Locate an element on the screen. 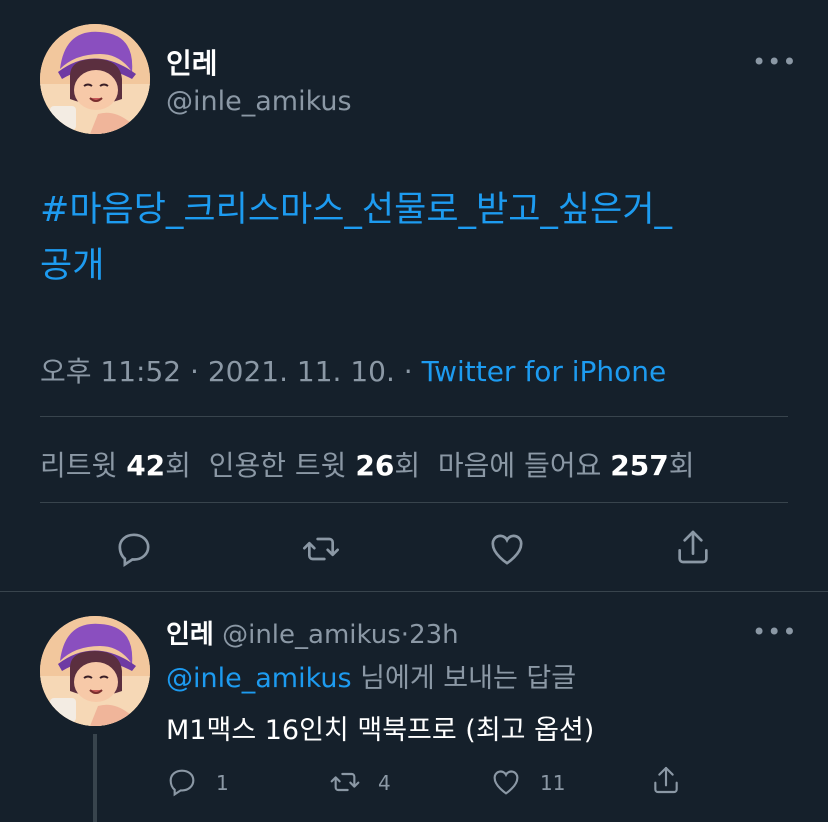 The image size is (828, 822). reply-mention: @inle_amikus is located at coordinates (259, 678).